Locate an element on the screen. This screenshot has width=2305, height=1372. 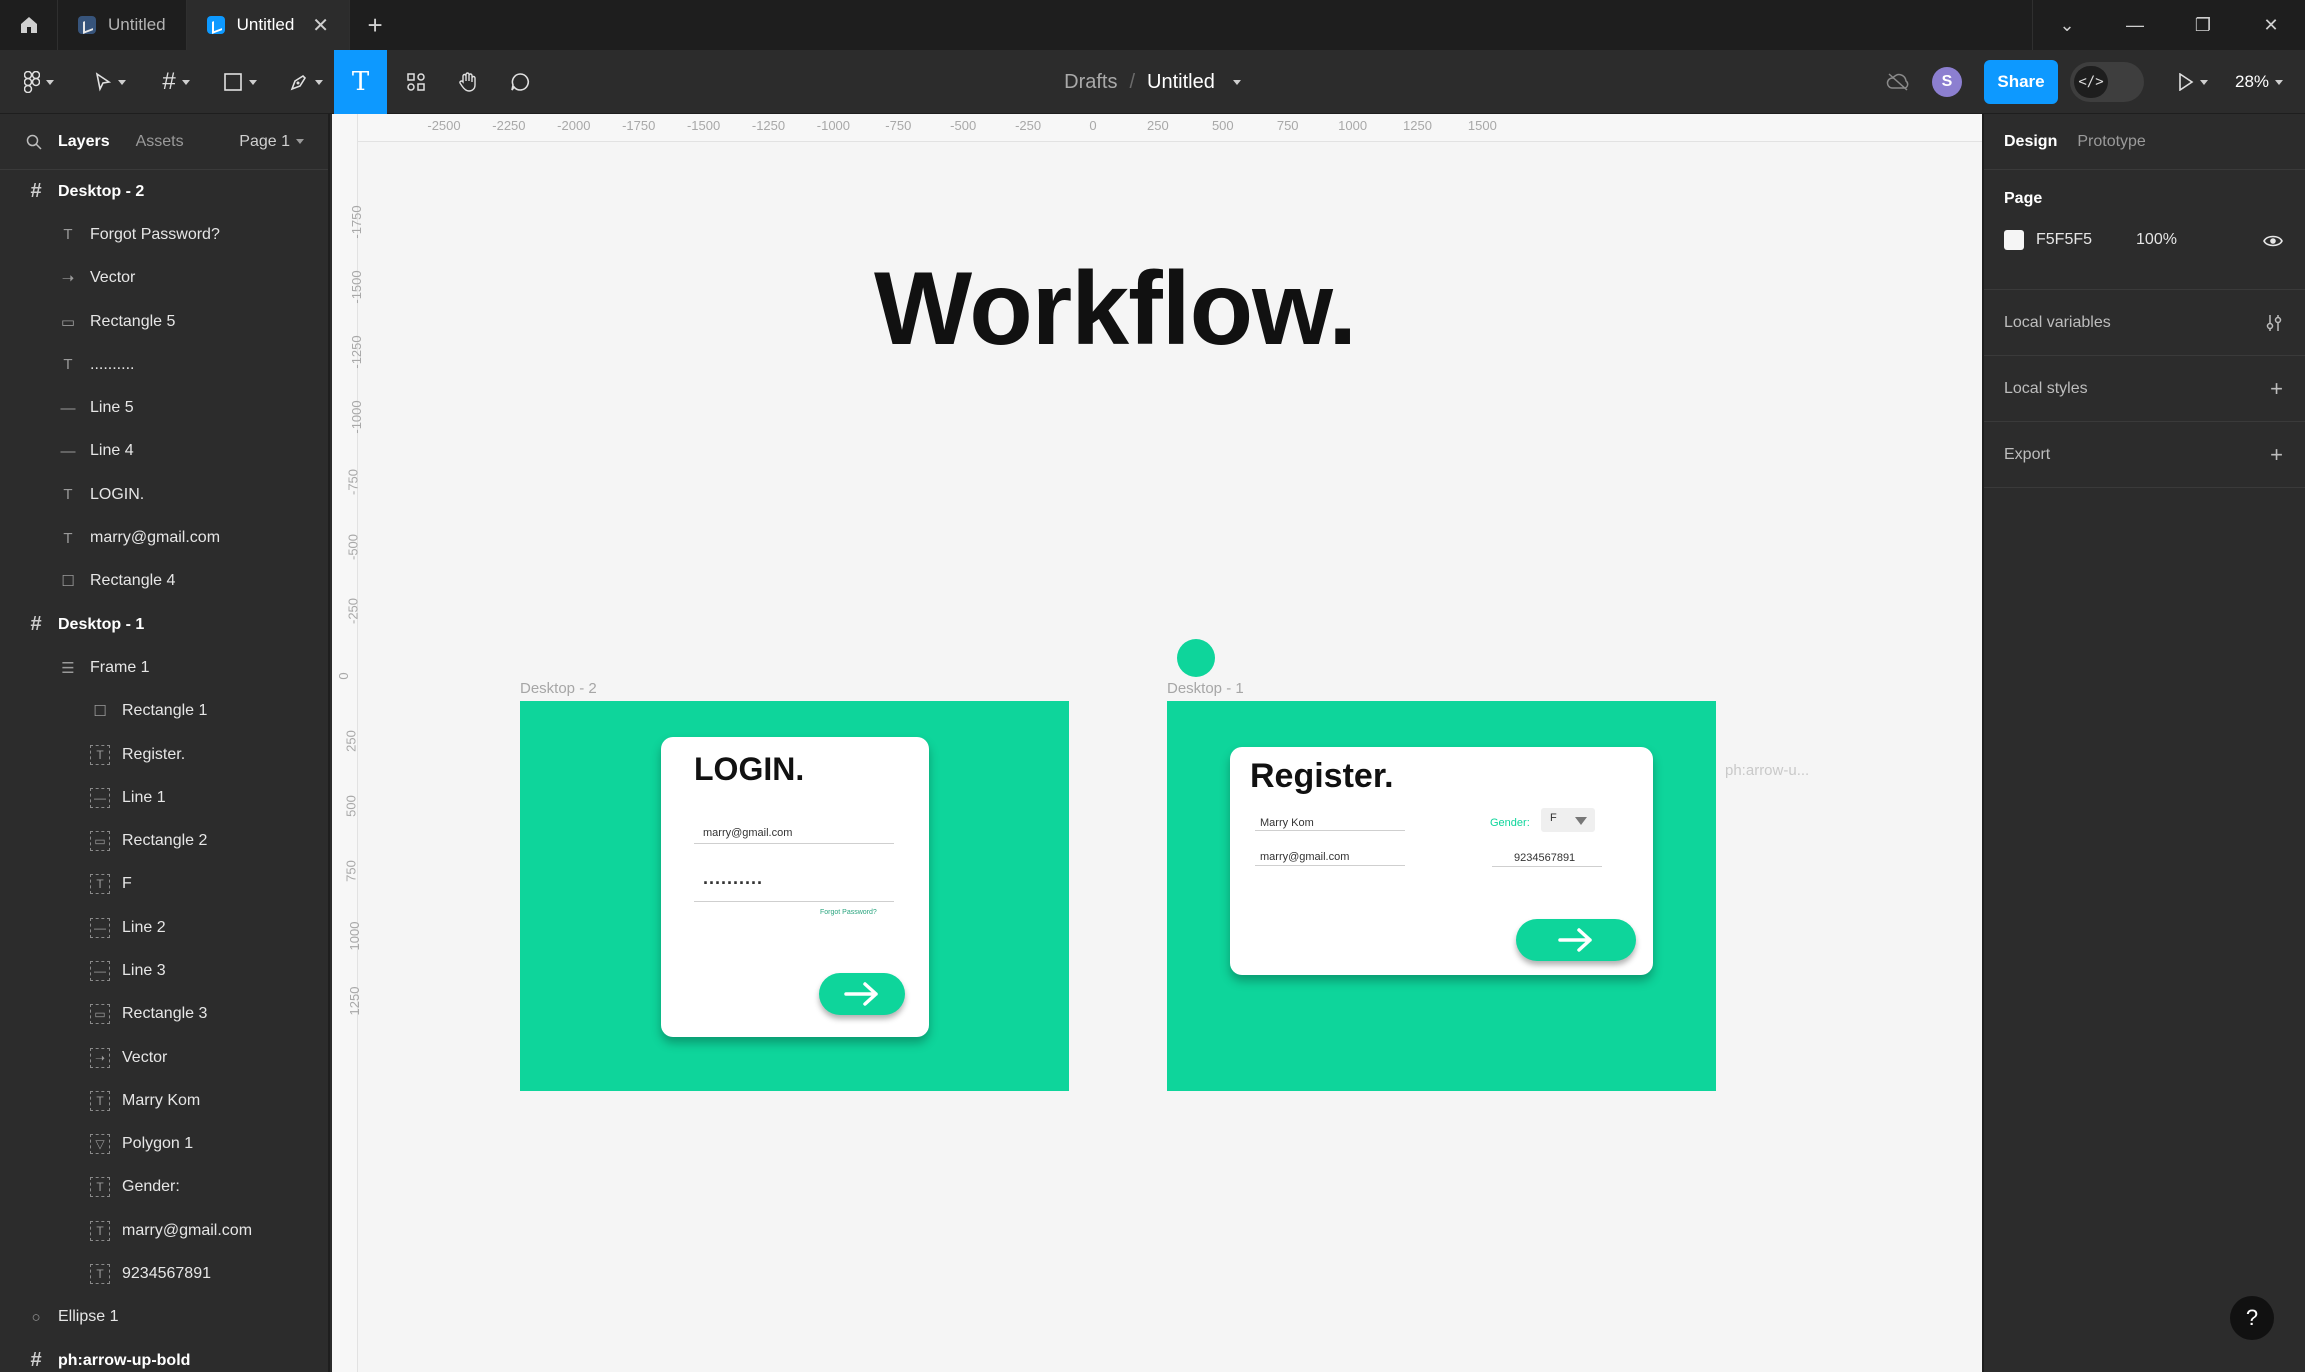
page-fill-row: F5F5F5 100% is located at coordinates (2090, 240).